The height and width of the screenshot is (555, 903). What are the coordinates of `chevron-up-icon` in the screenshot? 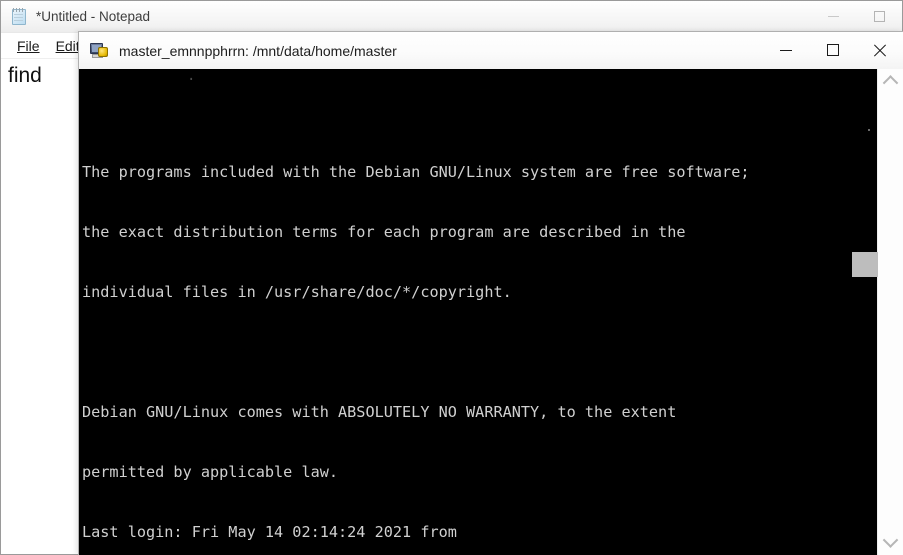 It's located at (890, 82).